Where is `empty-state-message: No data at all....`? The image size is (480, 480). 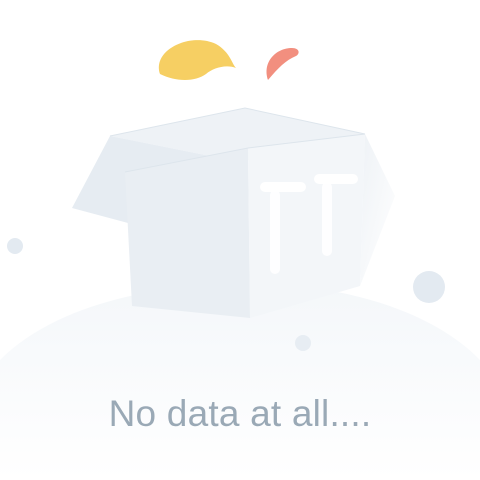 empty-state-message: No data at all.... is located at coordinates (240, 413).